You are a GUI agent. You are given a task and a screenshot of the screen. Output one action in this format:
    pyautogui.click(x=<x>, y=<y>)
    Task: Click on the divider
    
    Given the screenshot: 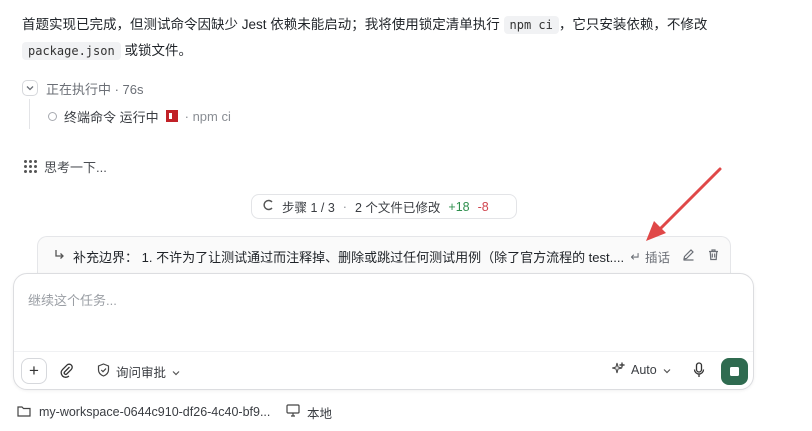 What is the action you would take?
    pyautogui.click(x=383, y=351)
    